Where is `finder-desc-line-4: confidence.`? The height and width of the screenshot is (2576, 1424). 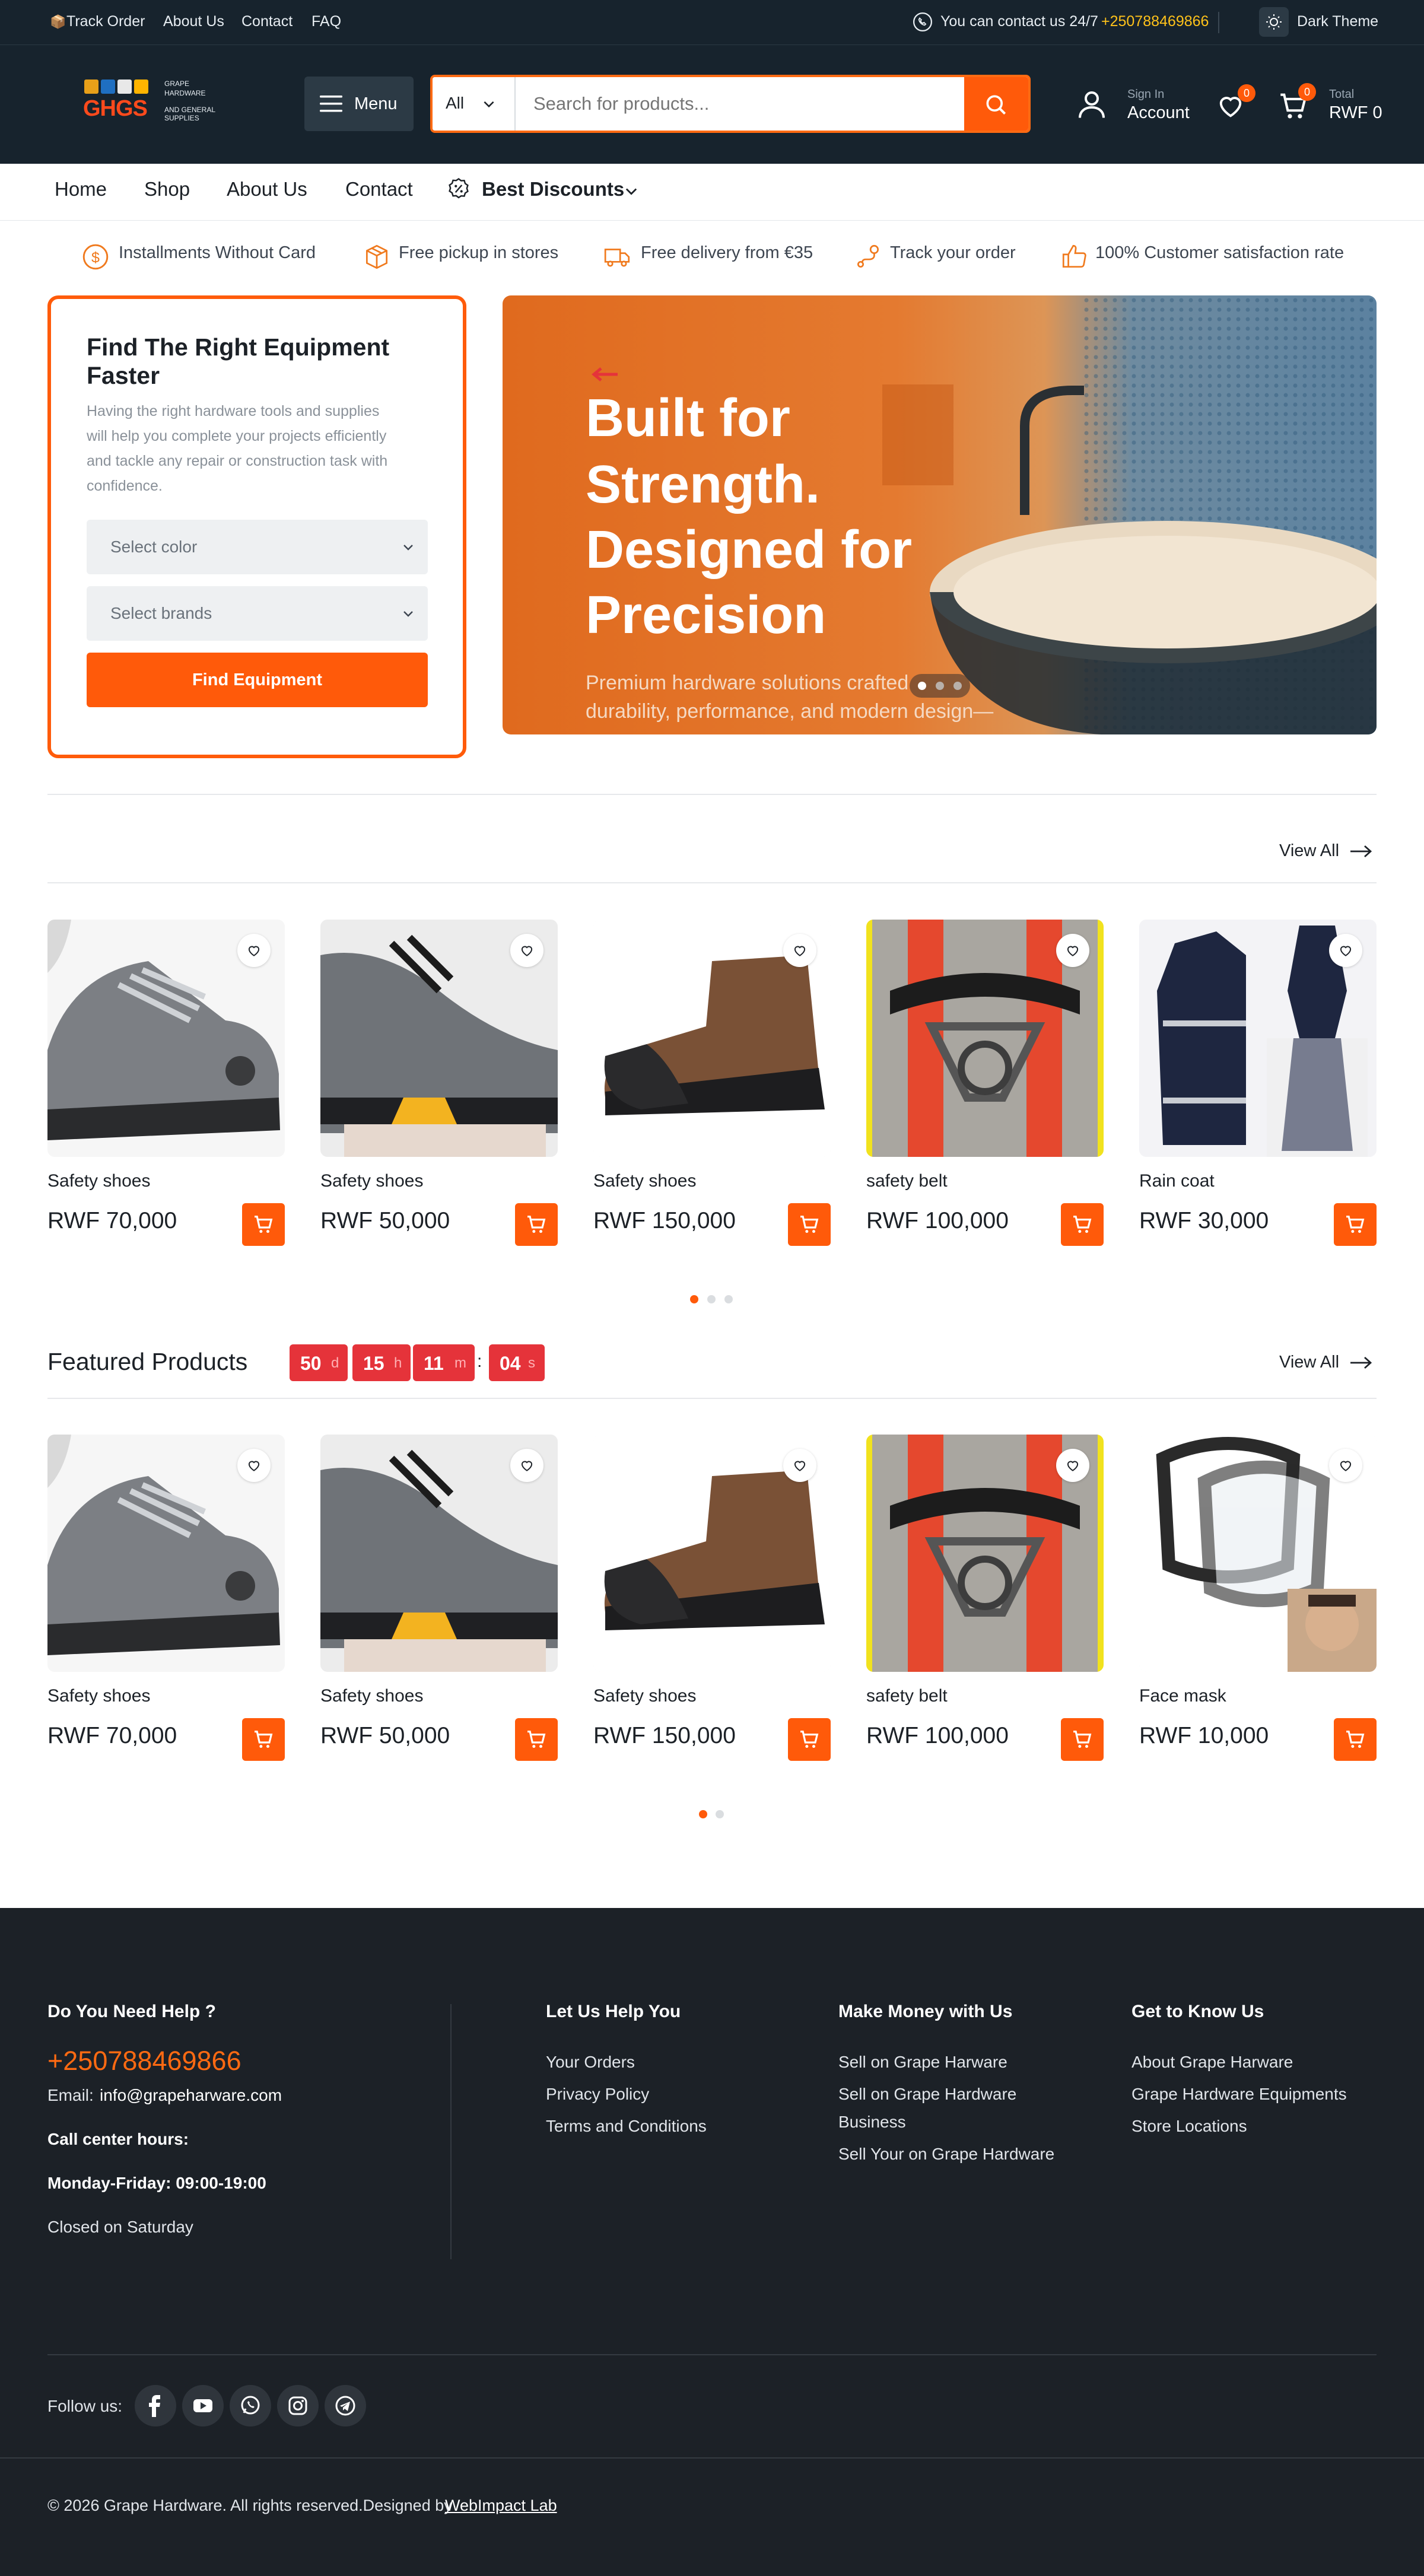
finder-desc-line-4: confidence. is located at coordinates (125, 486).